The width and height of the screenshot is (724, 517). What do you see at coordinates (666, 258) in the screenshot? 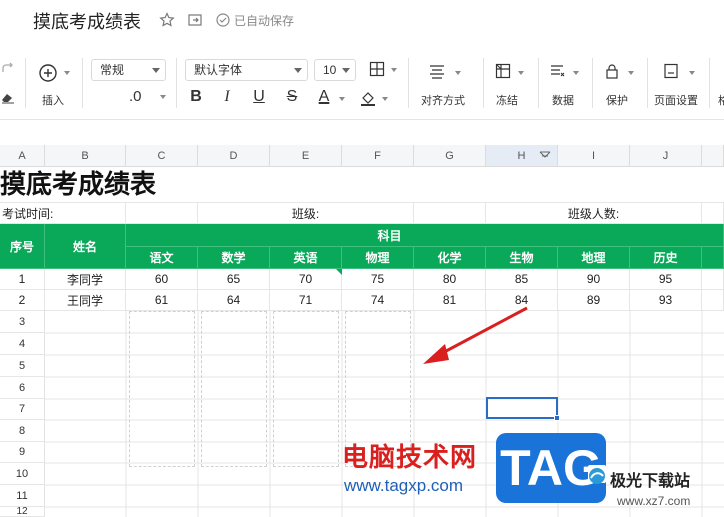
I see `header-subject-history: 历史` at bounding box center [666, 258].